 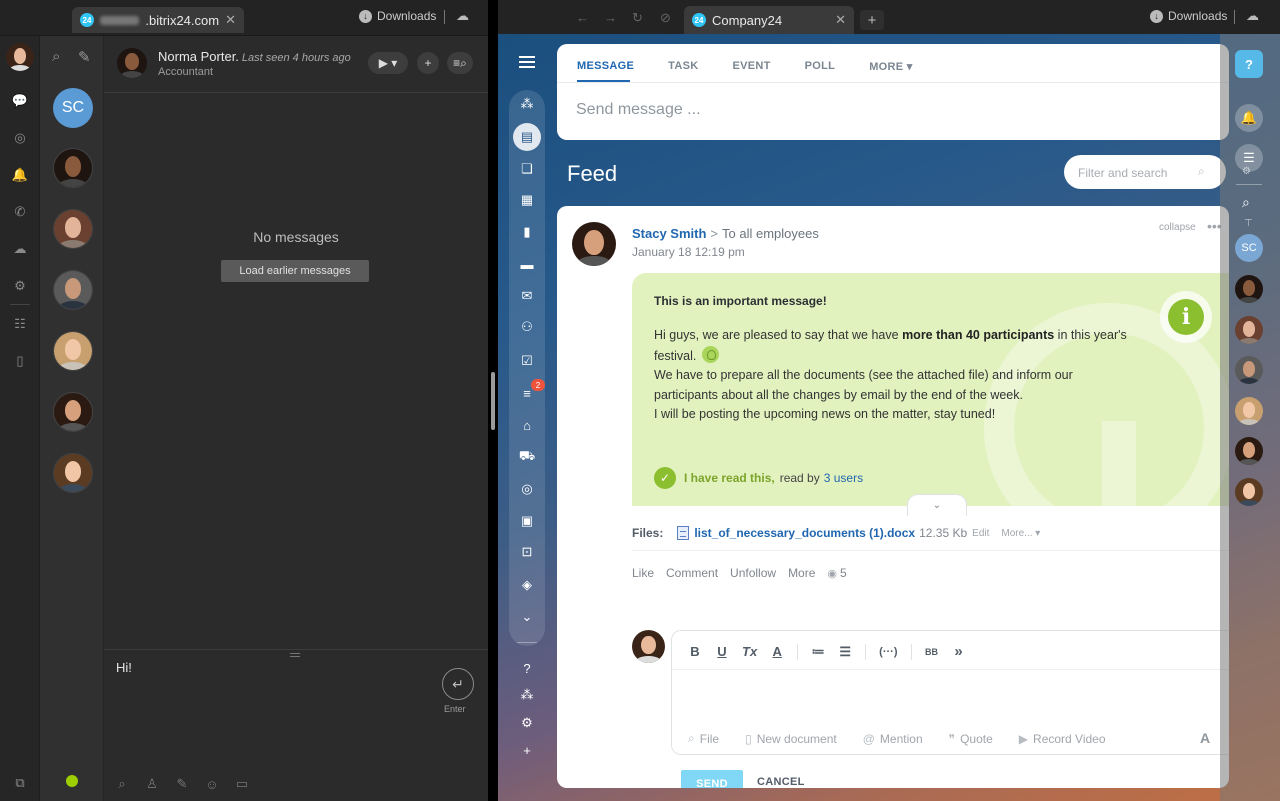 What do you see at coordinates (254, 56) in the screenshot?
I see `contact-name-line: Norma Porter. Last seen 4 hours ago` at bounding box center [254, 56].